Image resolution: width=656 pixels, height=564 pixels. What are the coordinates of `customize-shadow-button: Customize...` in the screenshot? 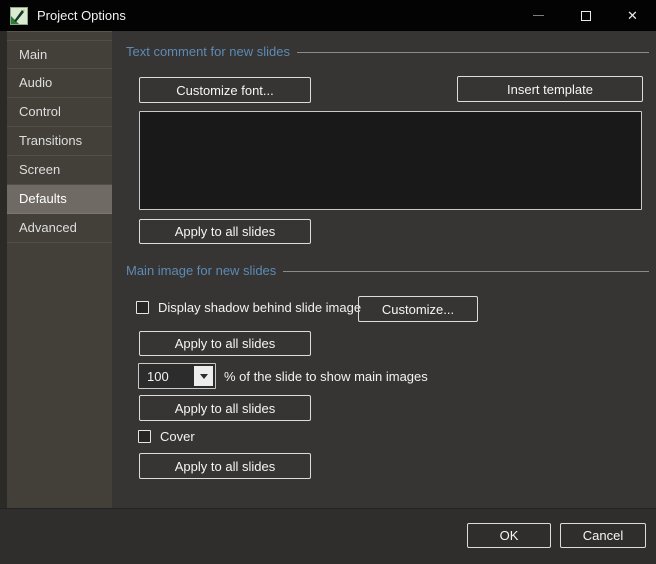 It's located at (418, 309).